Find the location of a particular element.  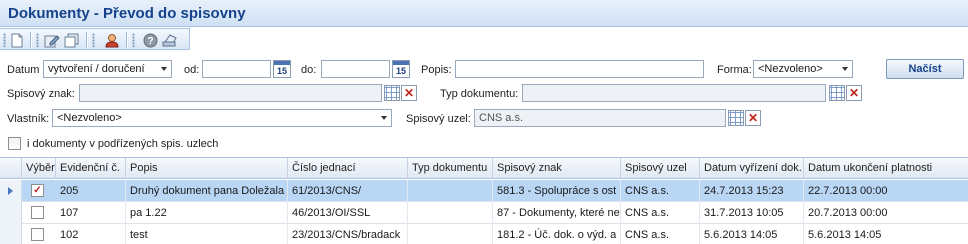

cell-popis: pa 1.22 is located at coordinates (207, 213).